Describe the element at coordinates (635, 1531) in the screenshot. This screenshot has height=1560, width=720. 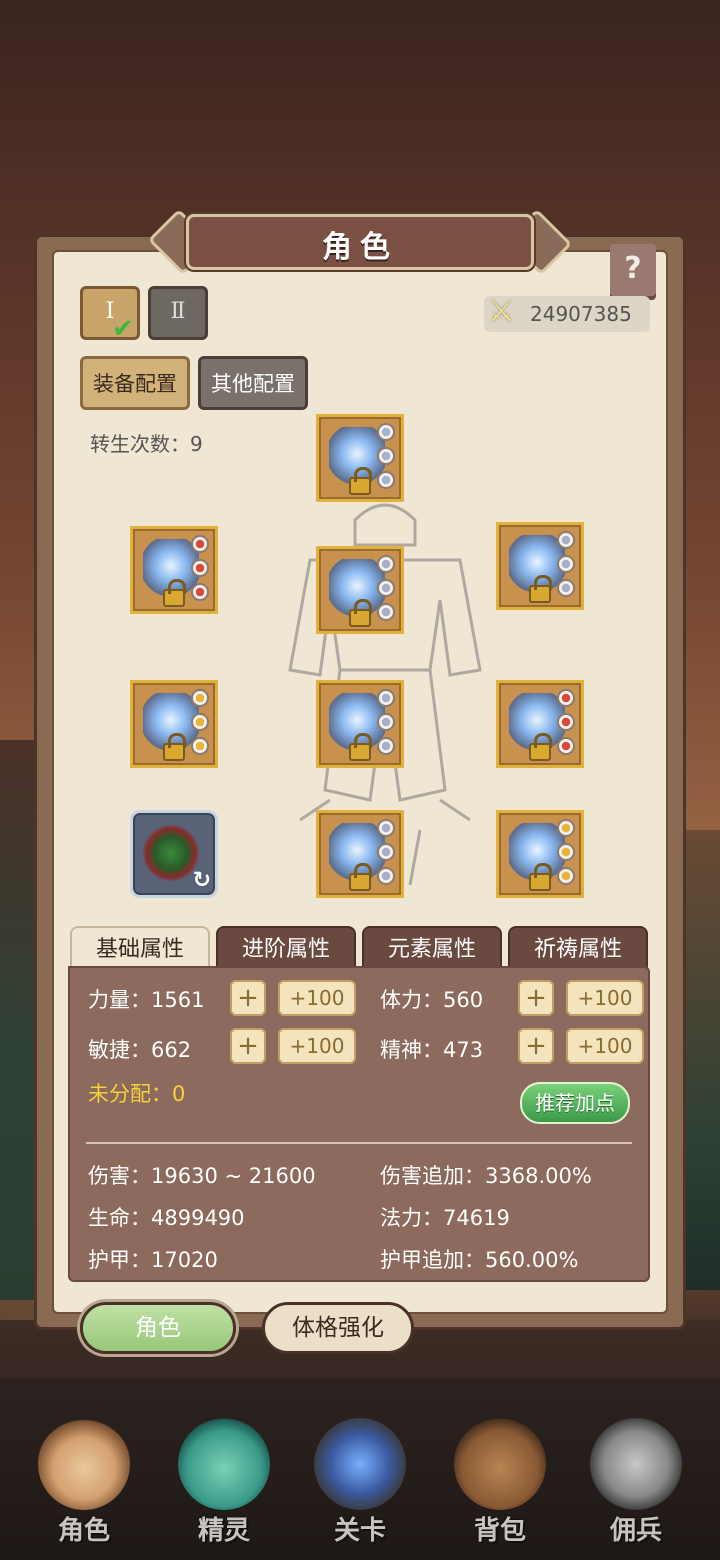
I see `nav-label: 佣兵` at that location.